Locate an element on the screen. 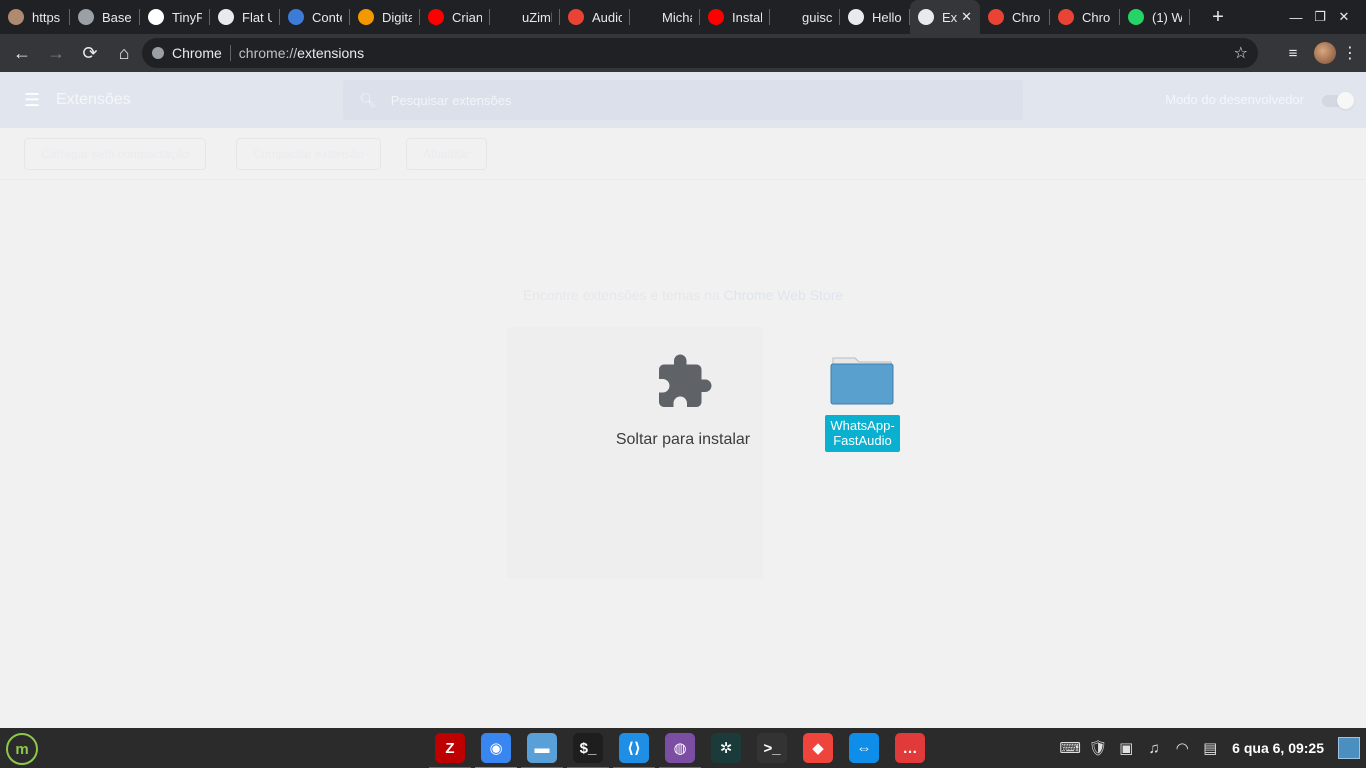 This screenshot has height=768, width=1366. tab-title: Micha is located at coordinates (677, 17).